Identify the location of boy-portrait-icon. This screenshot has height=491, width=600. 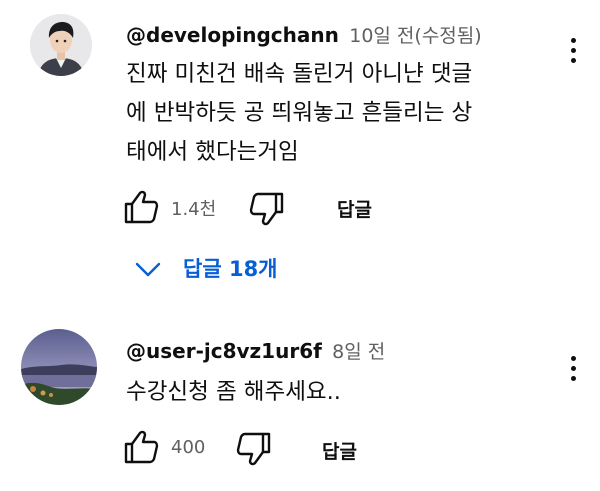
(61, 45).